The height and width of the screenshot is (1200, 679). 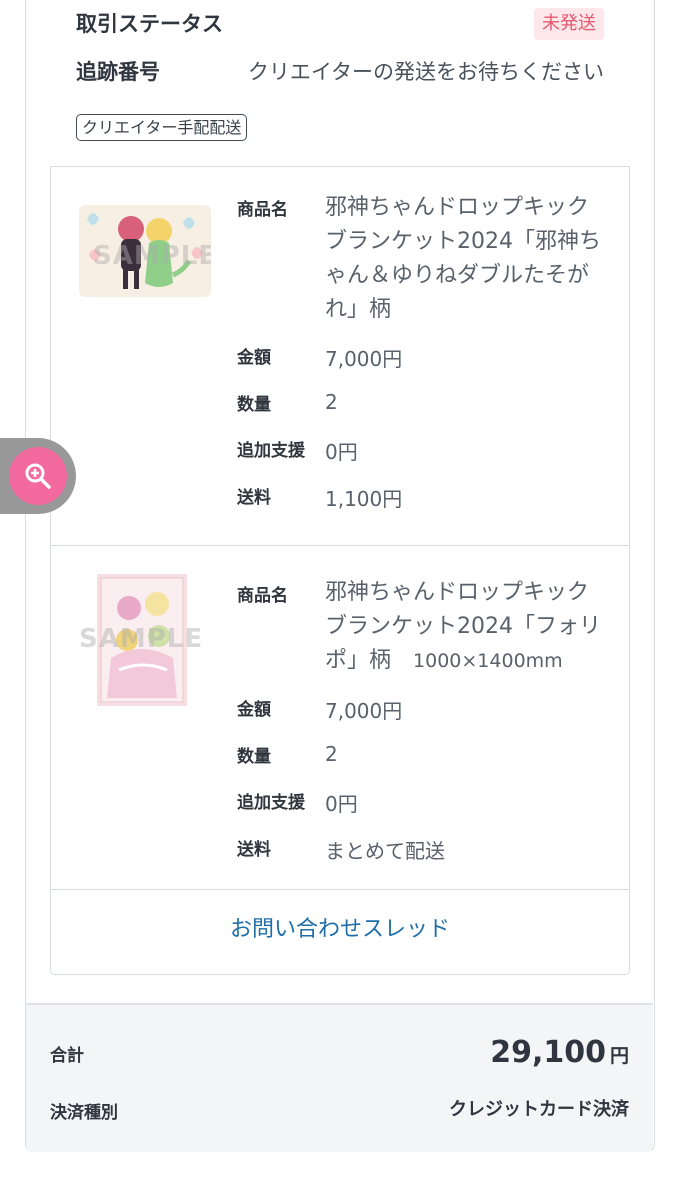 What do you see at coordinates (364, 499) in the screenshot?
I see `shipping-fee-value: 1,100円` at bounding box center [364, 499].